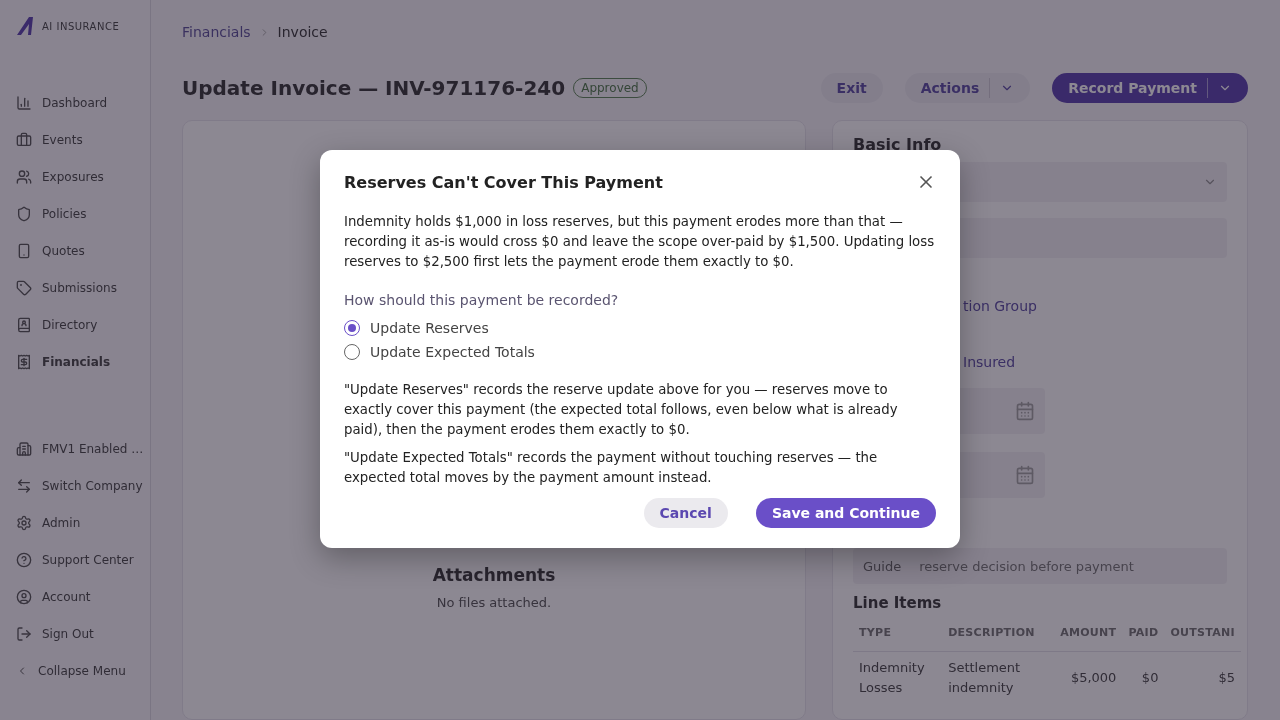 The image size is (1280, 720). I want to click on nav-label: Sign Out, so click(68, 633).